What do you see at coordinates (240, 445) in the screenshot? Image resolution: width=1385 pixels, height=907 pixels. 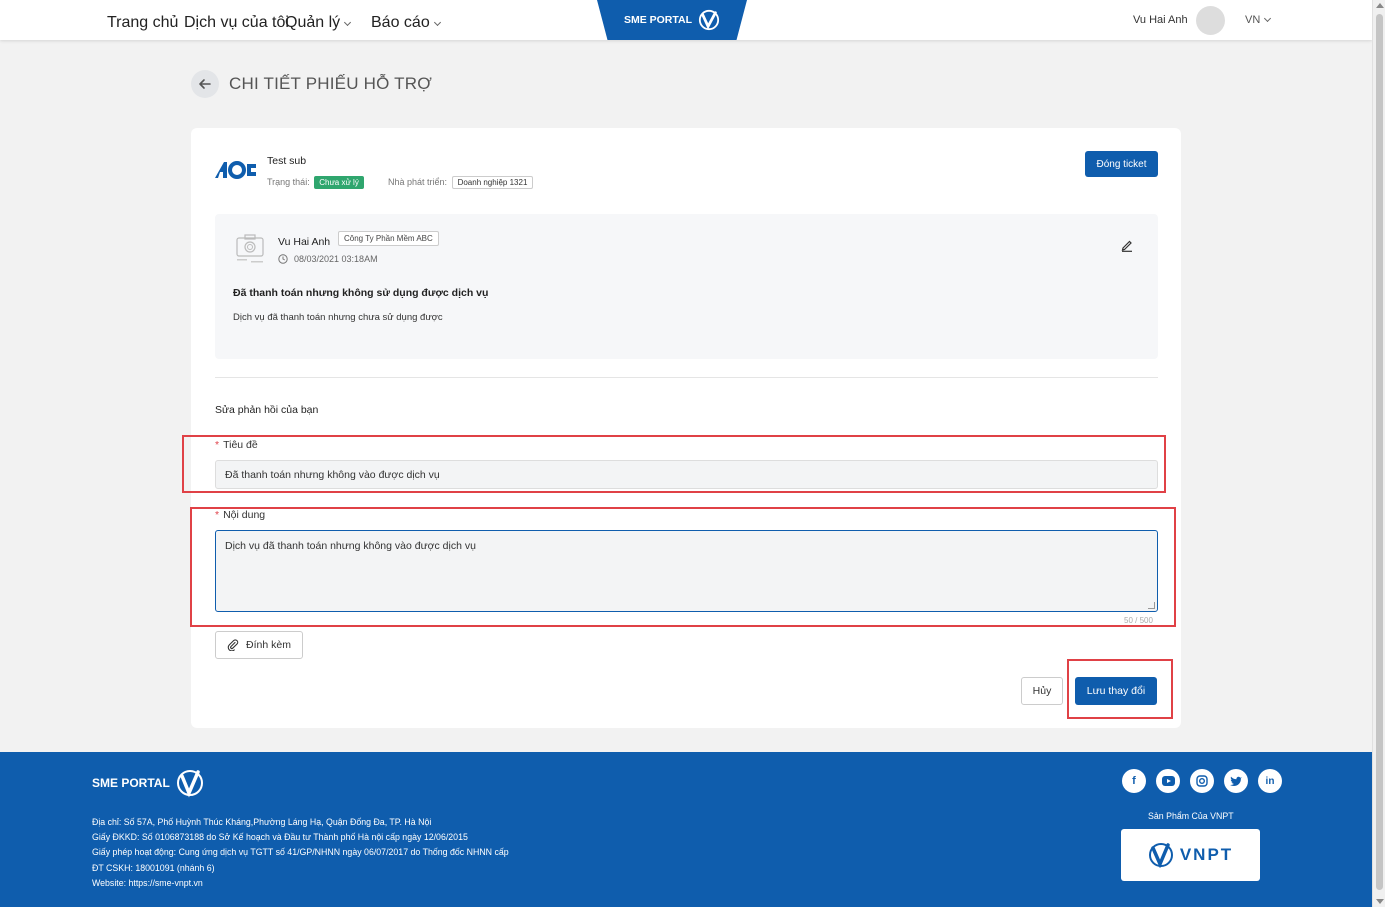 I see `title-label-text: Tiêu đề` at bounding box center [240, 445].